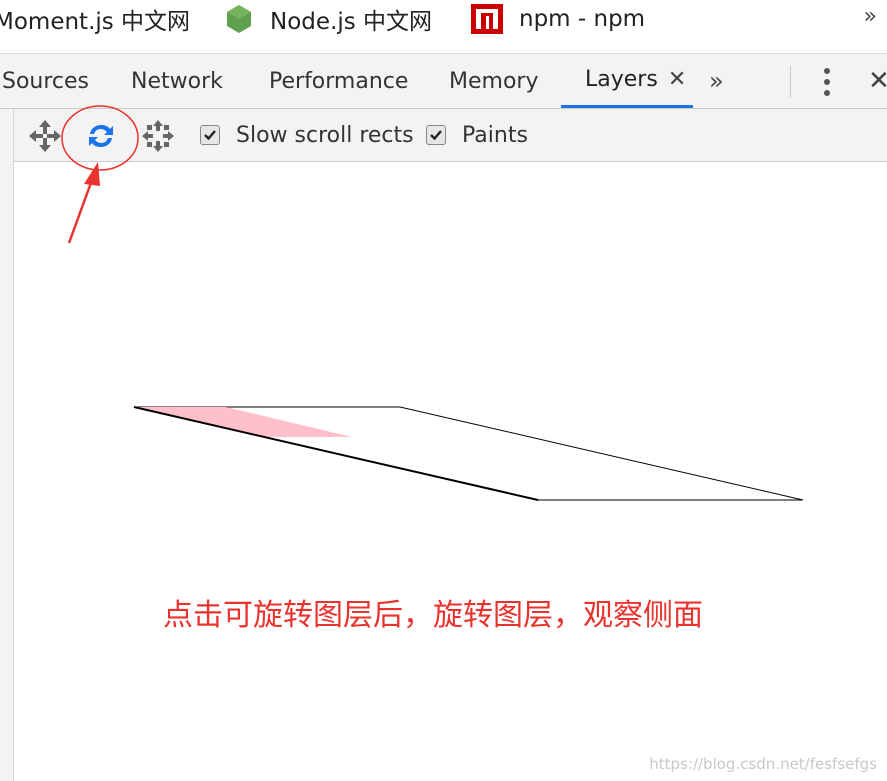 The height and width of the screenshot is (781, 887). What do you see at coordinates (763, 764) in the screenshot?
I see `watermark-text: https://blog.csdn.net/fesfsefgs` at bounding box center [763, 764].